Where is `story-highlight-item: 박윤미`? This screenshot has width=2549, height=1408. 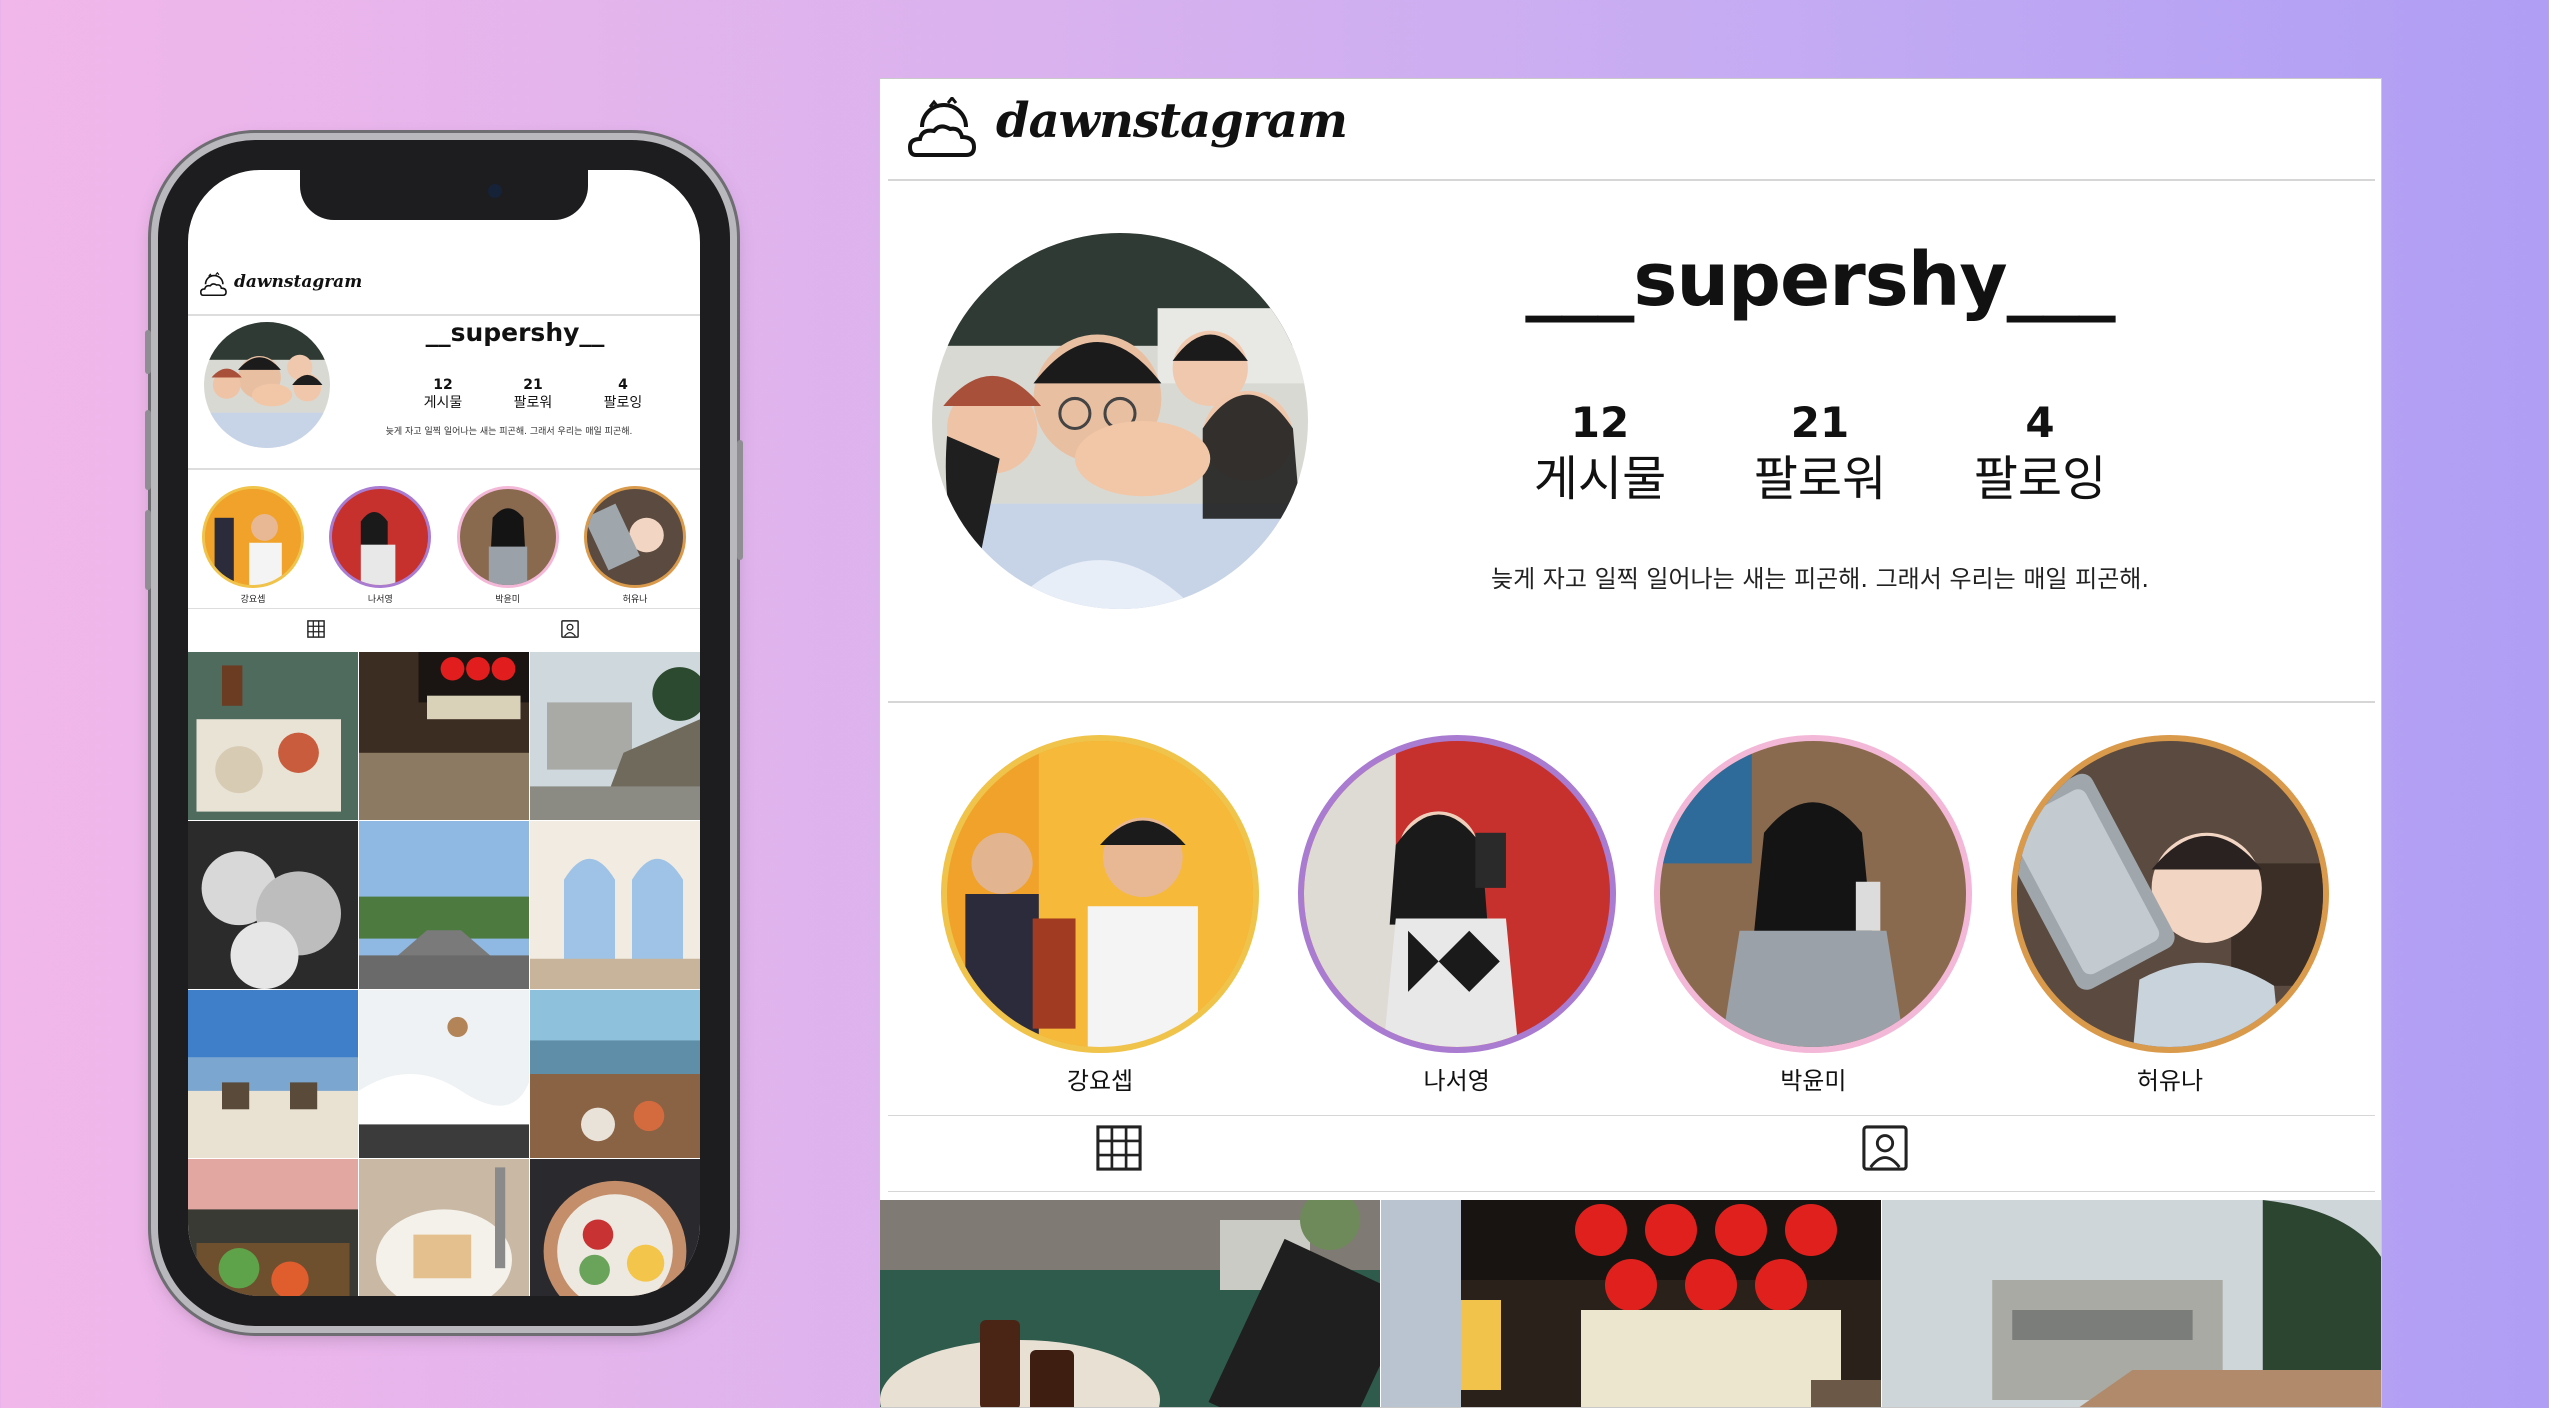
story-highlight-item: 박윤미 is located at coordinates (1813, 915).